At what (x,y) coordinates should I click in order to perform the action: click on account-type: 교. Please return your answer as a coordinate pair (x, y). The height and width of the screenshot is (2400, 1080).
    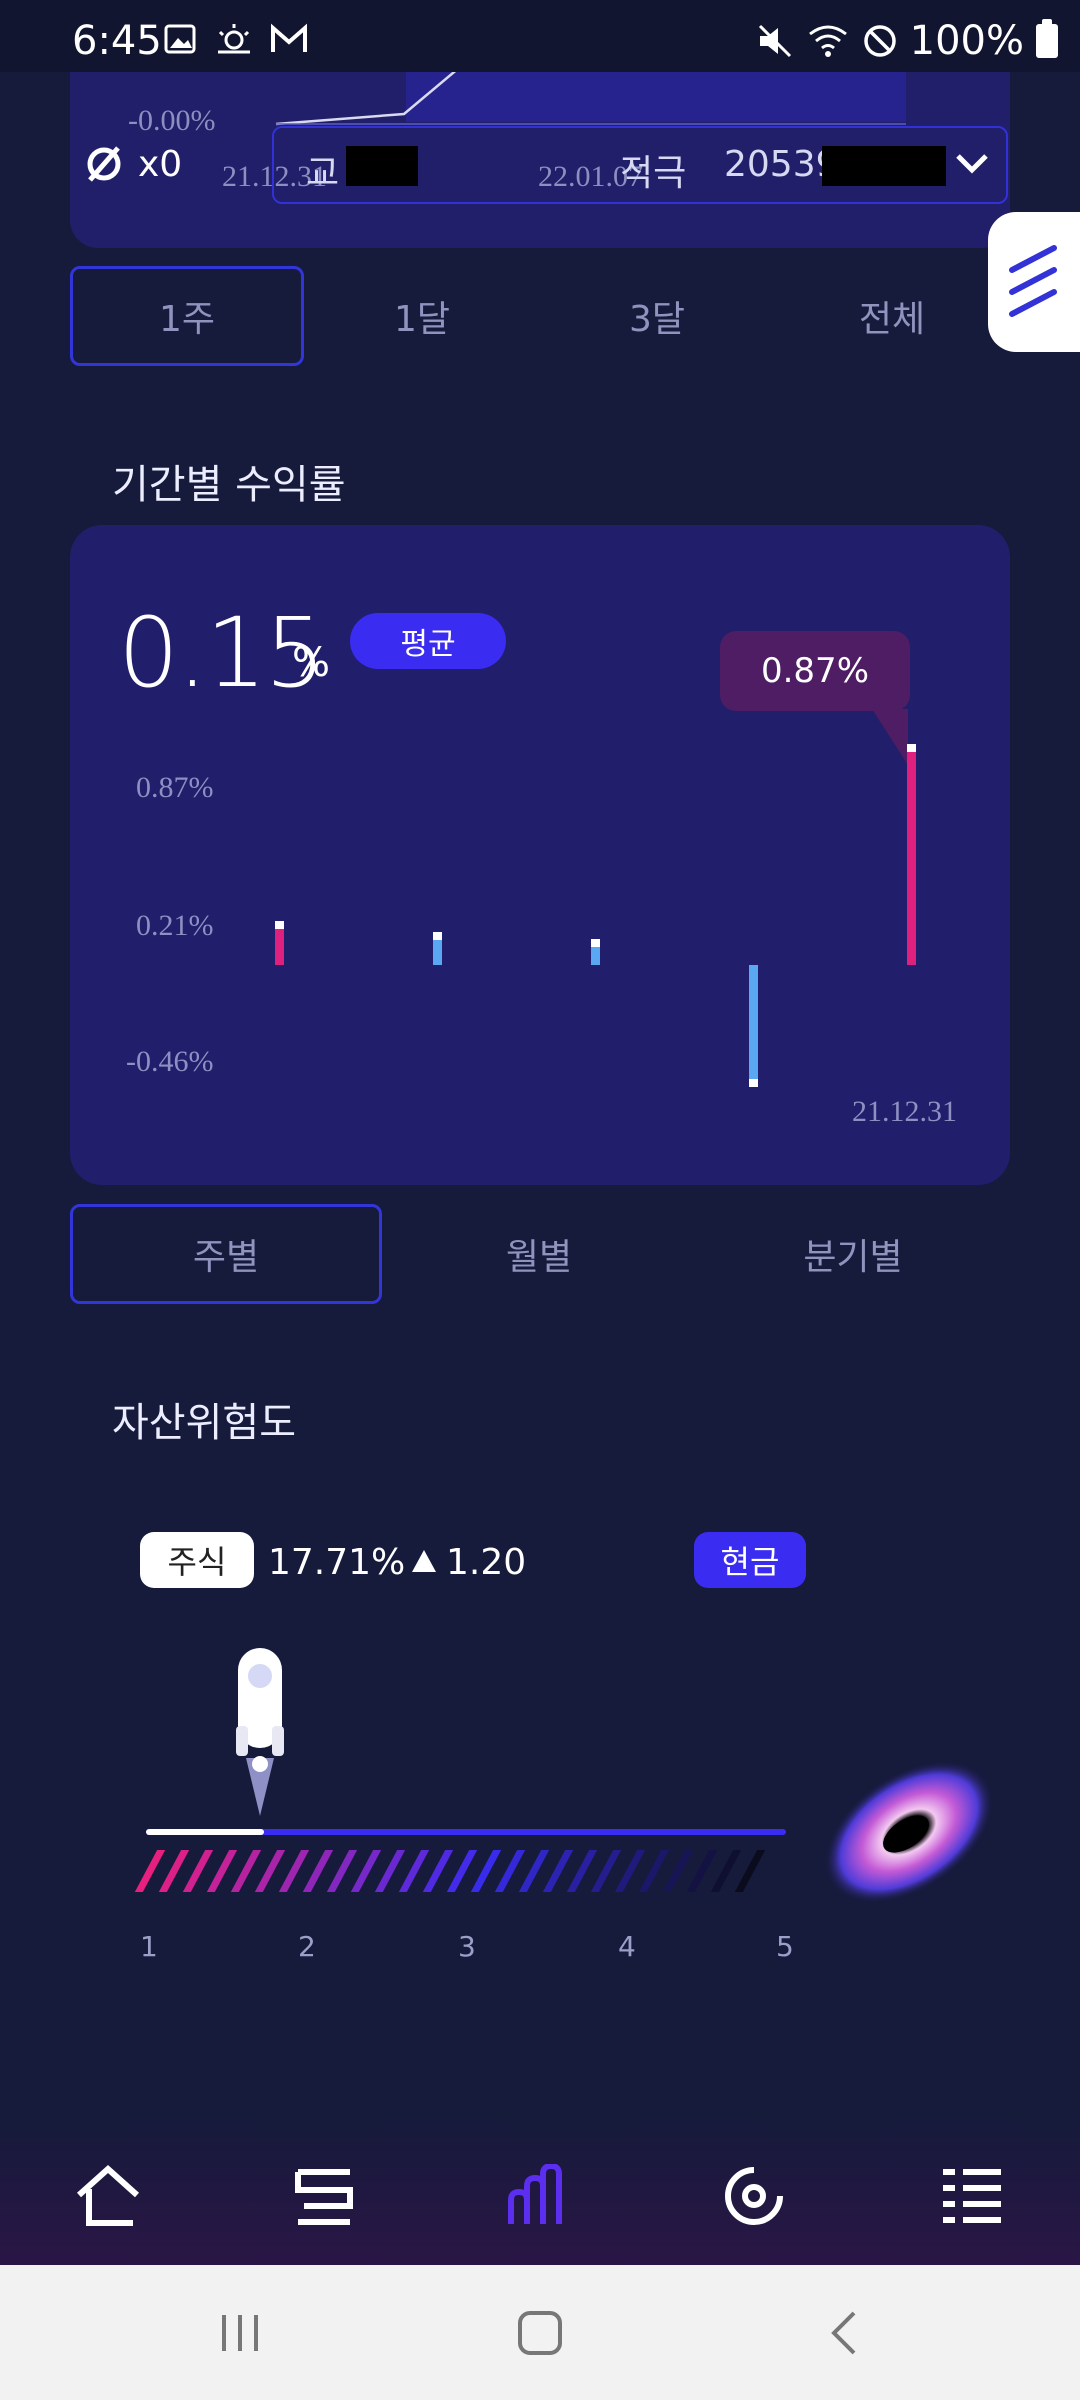
    Looking at the image, I should click on (323, 173).